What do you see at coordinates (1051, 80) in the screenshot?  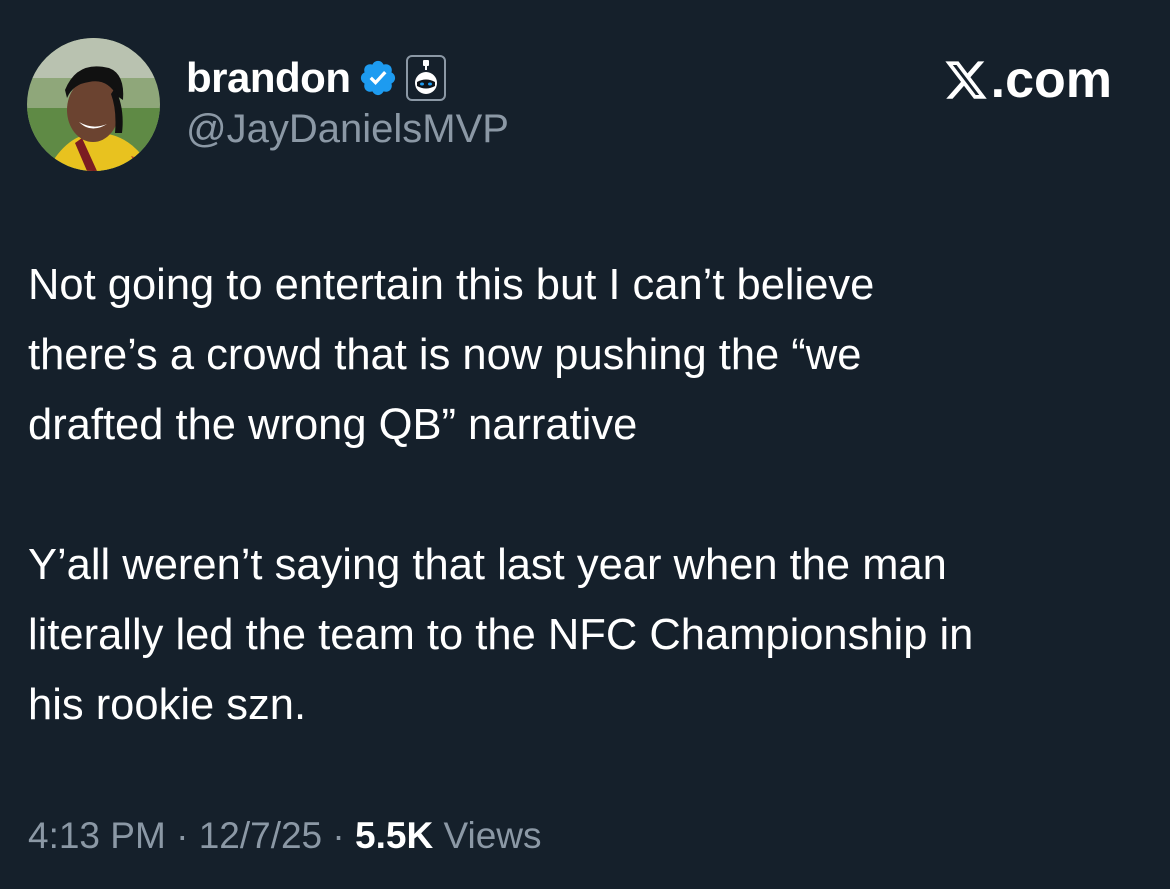 I see `site-suffix: .com` at bounding box center [1051, 80].